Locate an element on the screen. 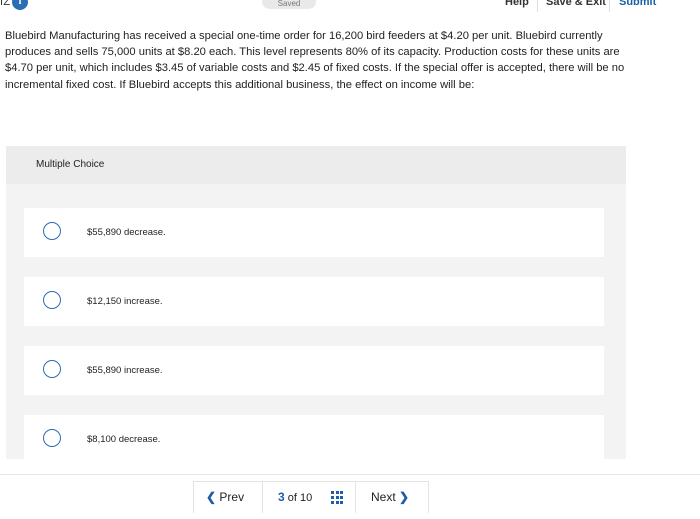  of-label: of is located at coordinates (292, 498).